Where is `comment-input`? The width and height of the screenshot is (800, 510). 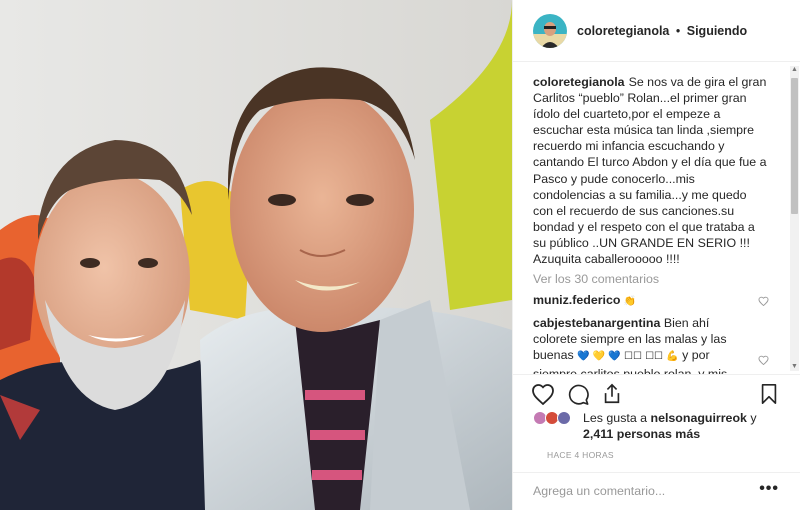 comment-input is located at coordinates (633, 491).